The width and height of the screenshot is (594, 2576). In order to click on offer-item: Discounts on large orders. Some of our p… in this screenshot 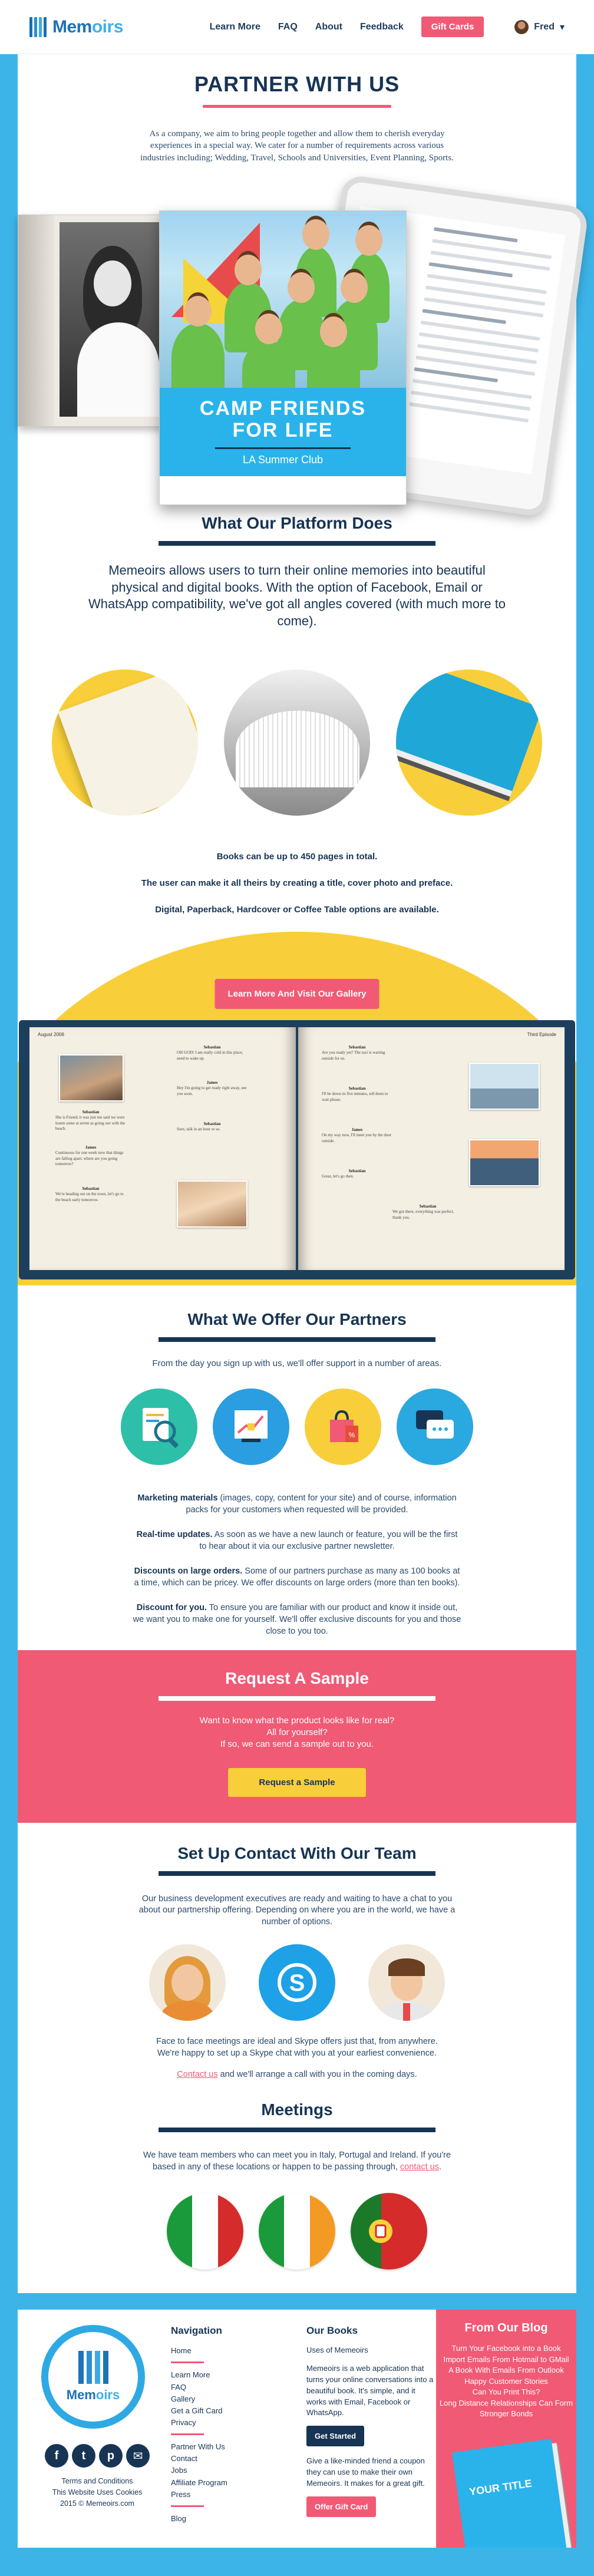, I will do `click(297, 1577)`.